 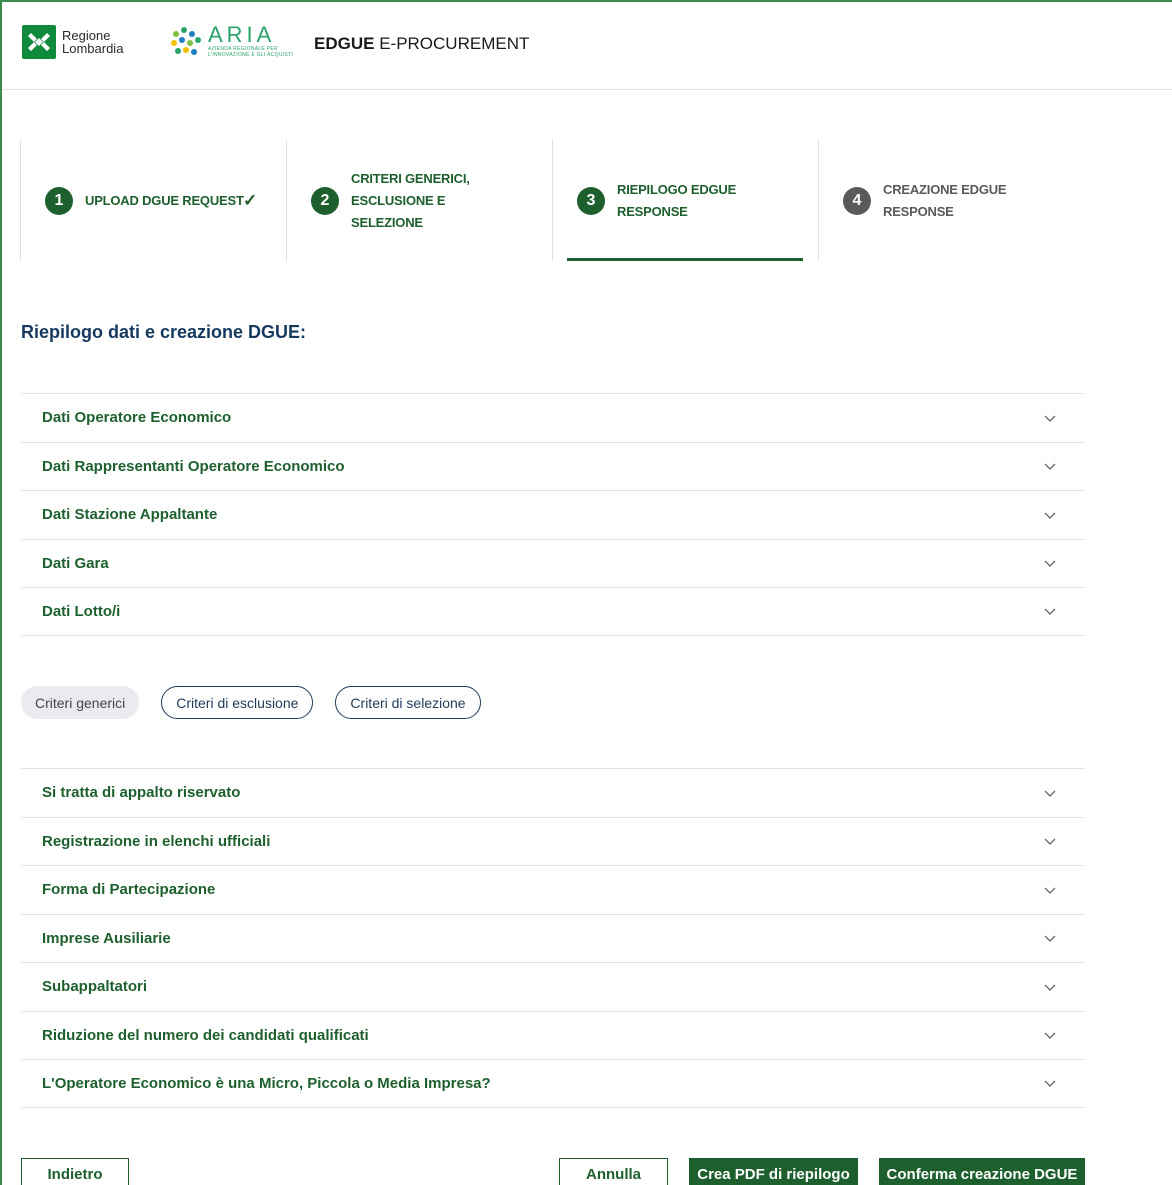 I want to click on accordion-row-dati-operatore-economico: Dati Operatore Economico, so click(x=553, y=417).